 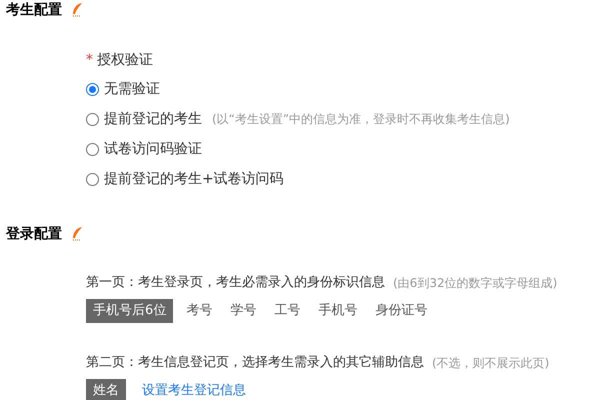 What do you see at coordinates (337, 311) in the screenshot?
I see `field-tag: 手机号` at bounding box center [337, 311].